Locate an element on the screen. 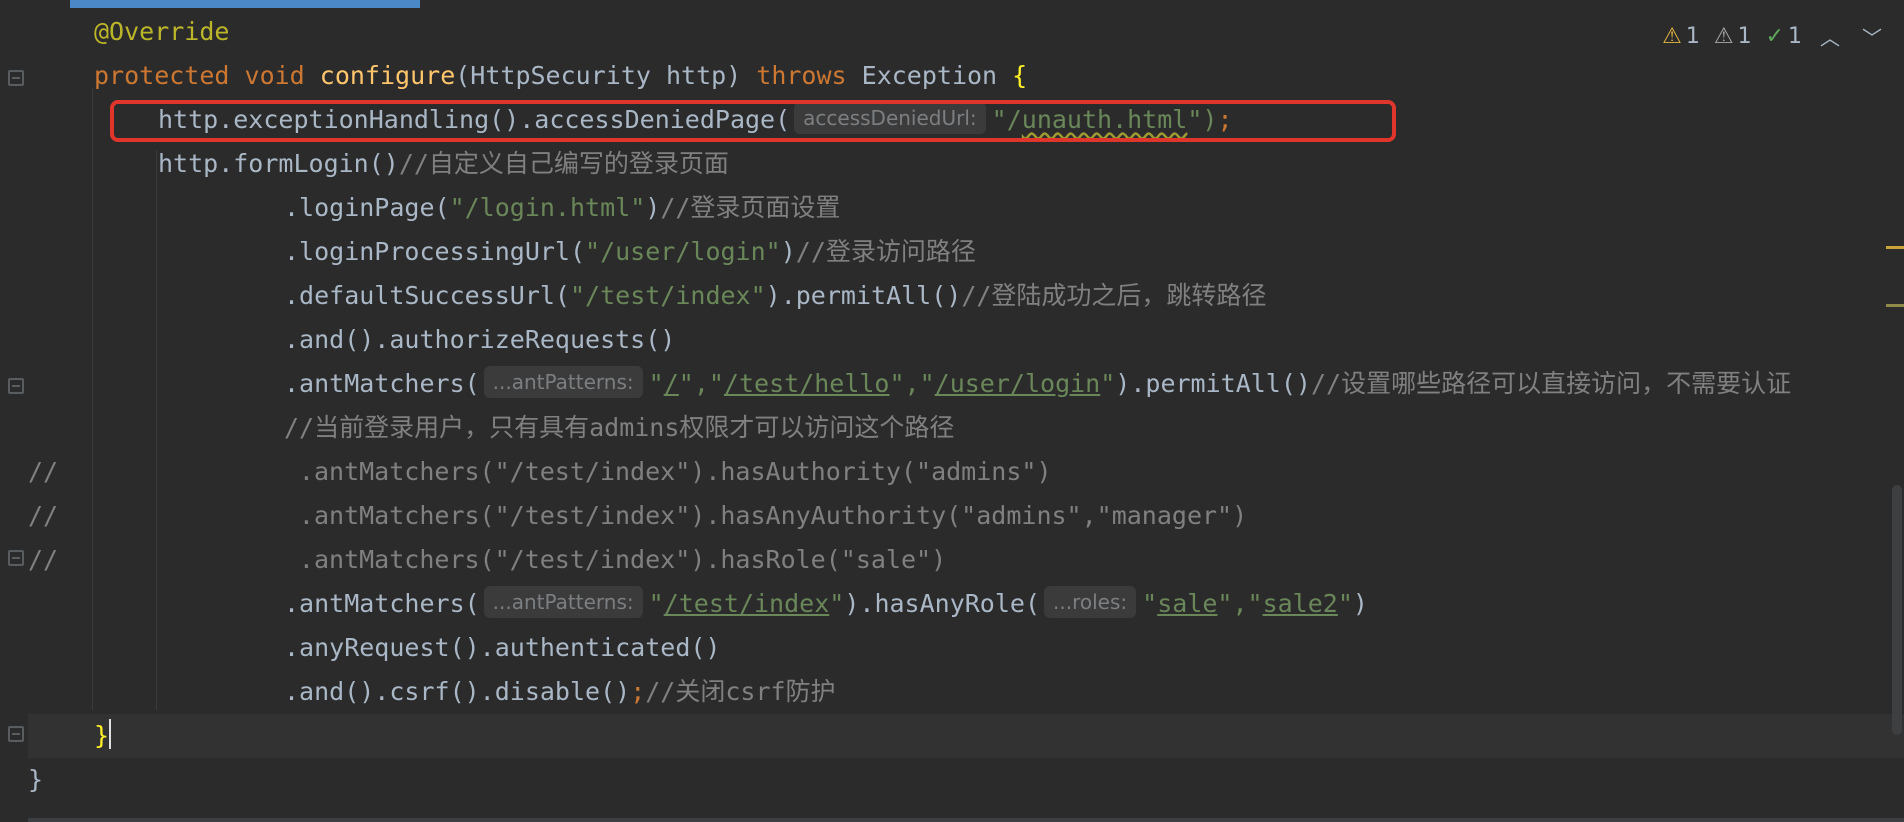 This screenshot has height=822, width=1904. code-token: .loginProcessingUrl( is located at coordinates (435, 251).